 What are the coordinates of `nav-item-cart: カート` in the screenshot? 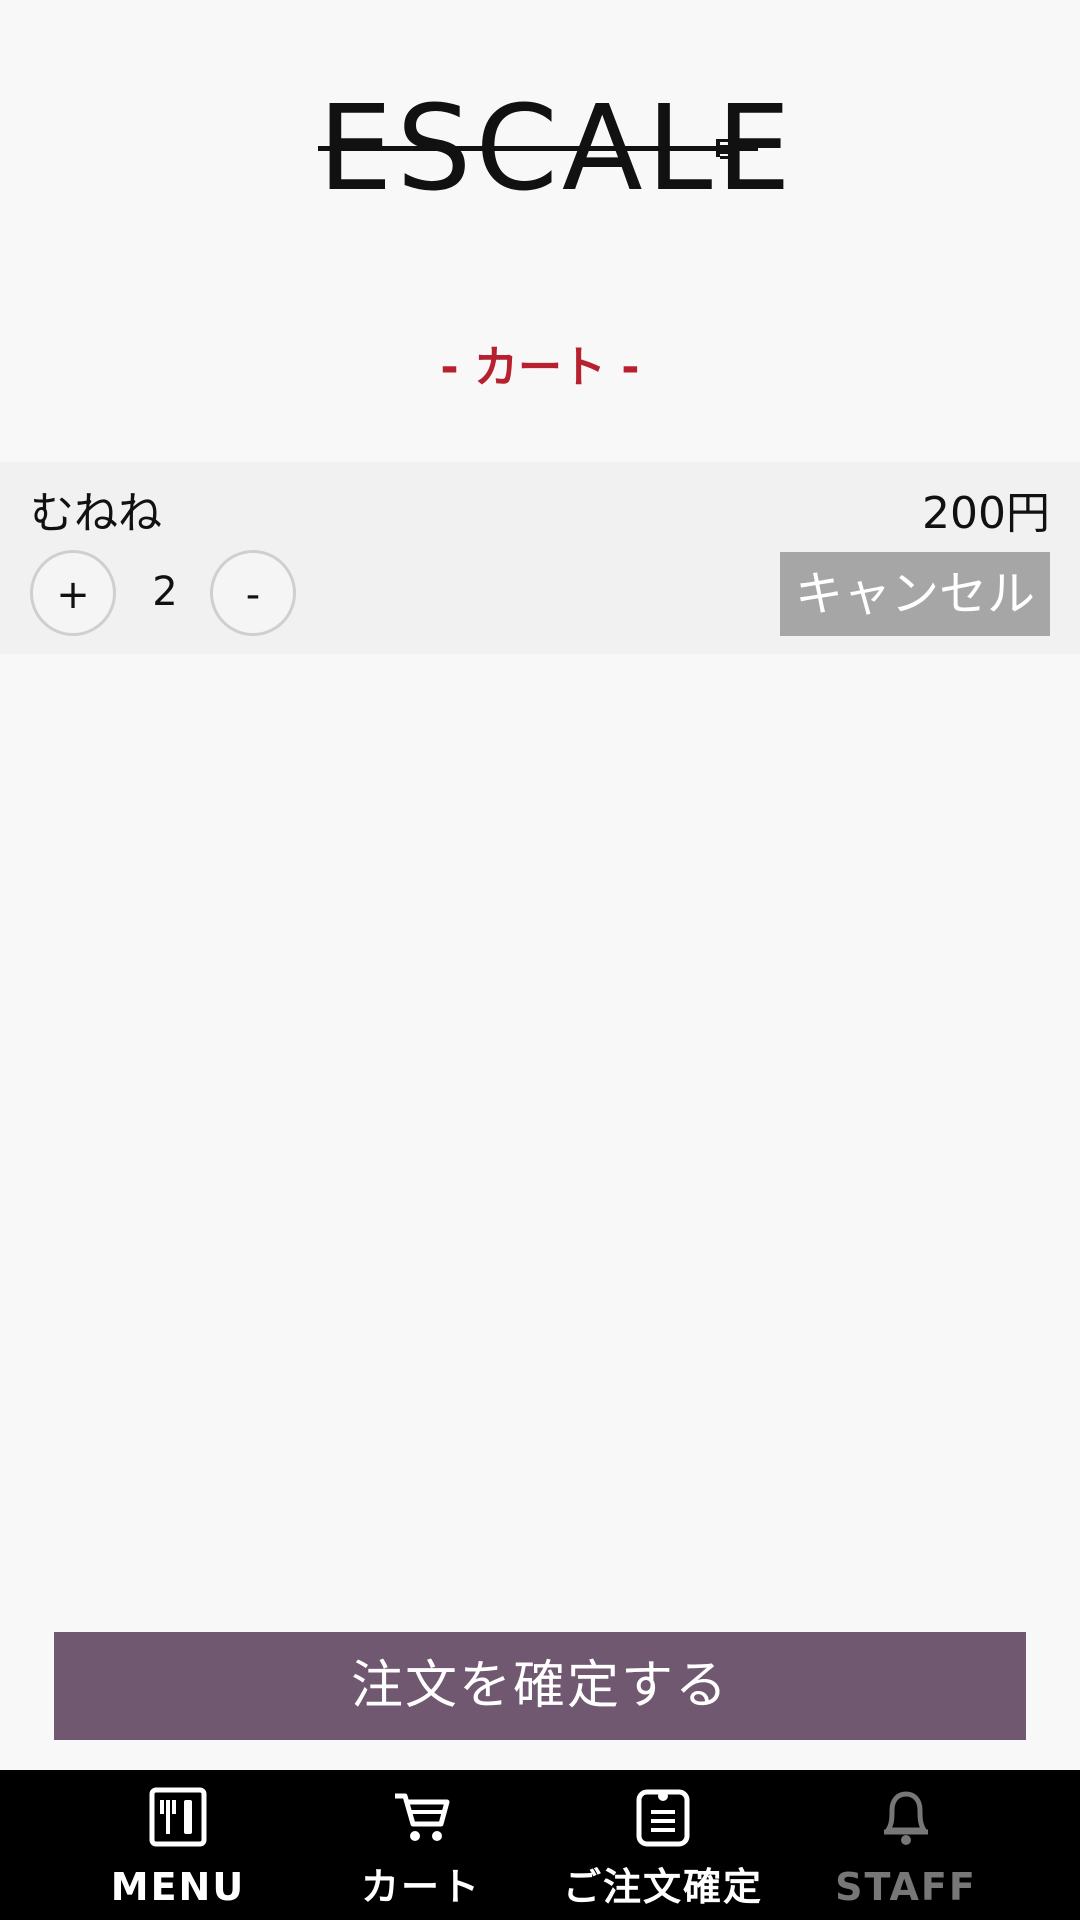 It's located at (421, 1845).